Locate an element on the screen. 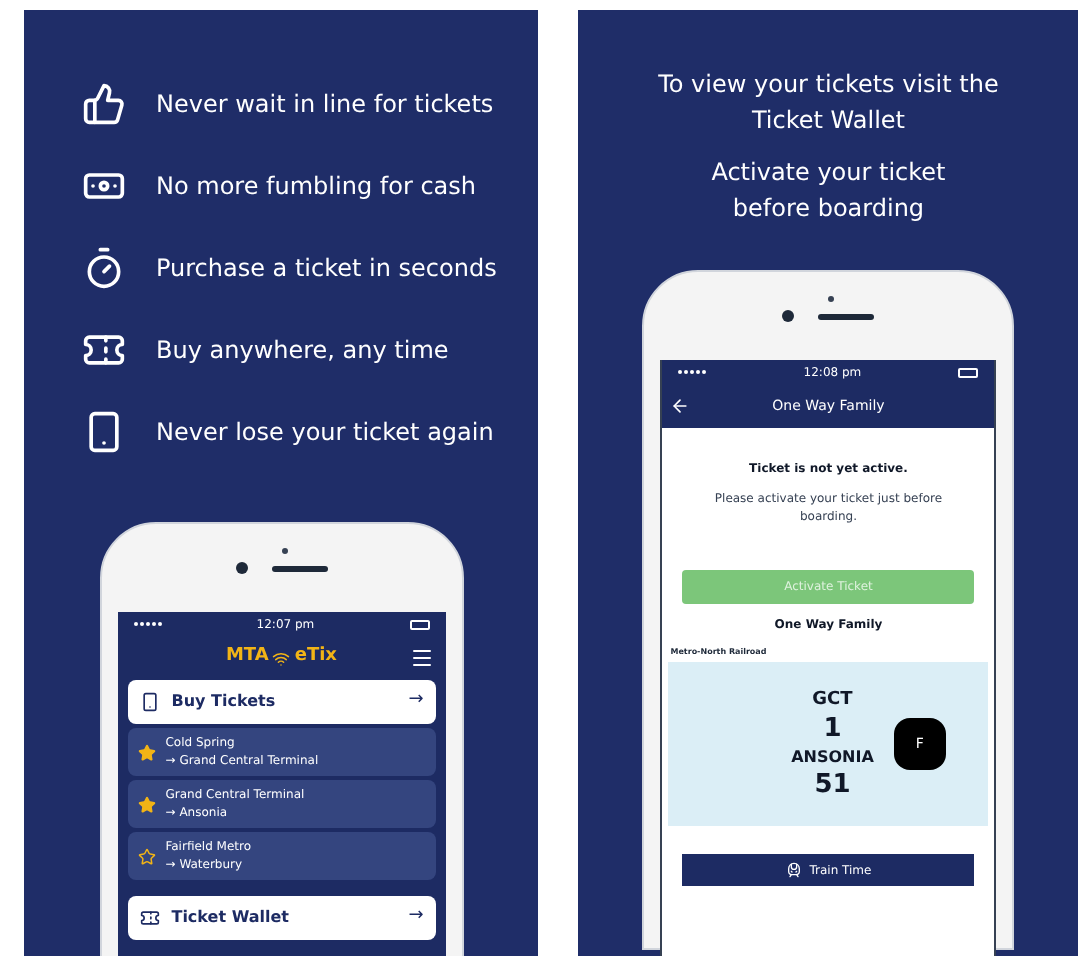 Image resolution: width=1090 pixels, height=956 pixels. back-icon is located at coordinates (680, 406).